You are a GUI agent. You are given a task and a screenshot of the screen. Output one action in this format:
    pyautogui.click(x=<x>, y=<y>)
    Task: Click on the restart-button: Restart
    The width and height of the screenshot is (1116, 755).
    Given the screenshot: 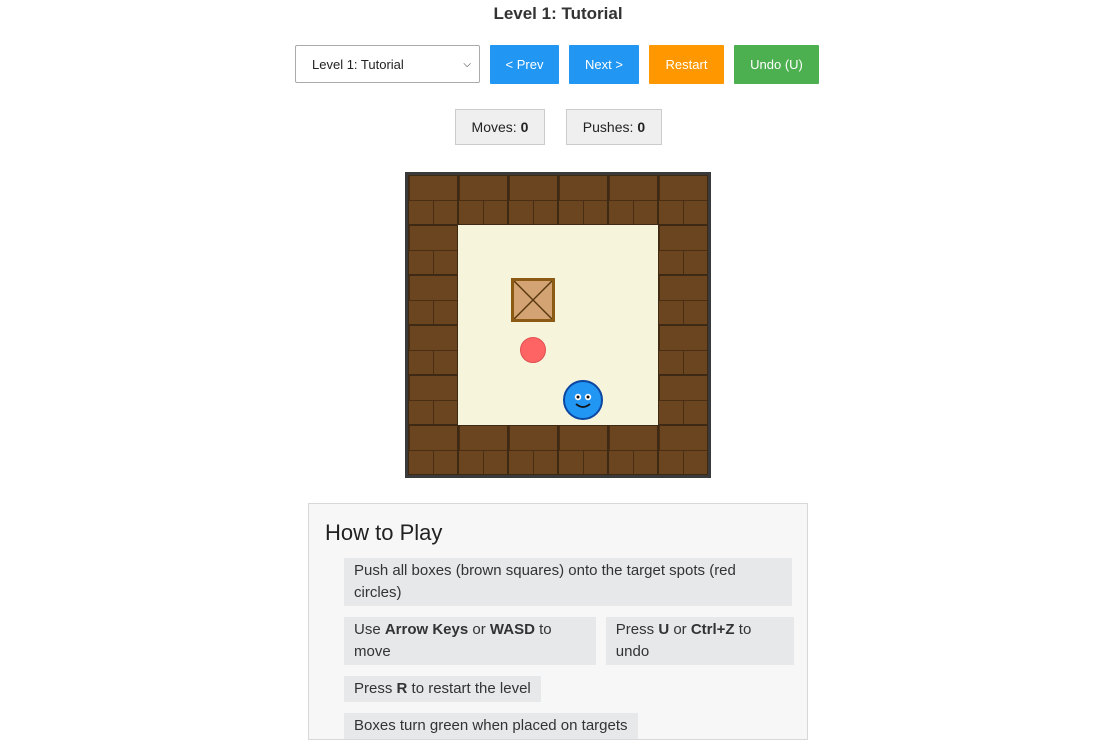 What is the action you would take?
    pyautogui.click(x=686, y=64)
    